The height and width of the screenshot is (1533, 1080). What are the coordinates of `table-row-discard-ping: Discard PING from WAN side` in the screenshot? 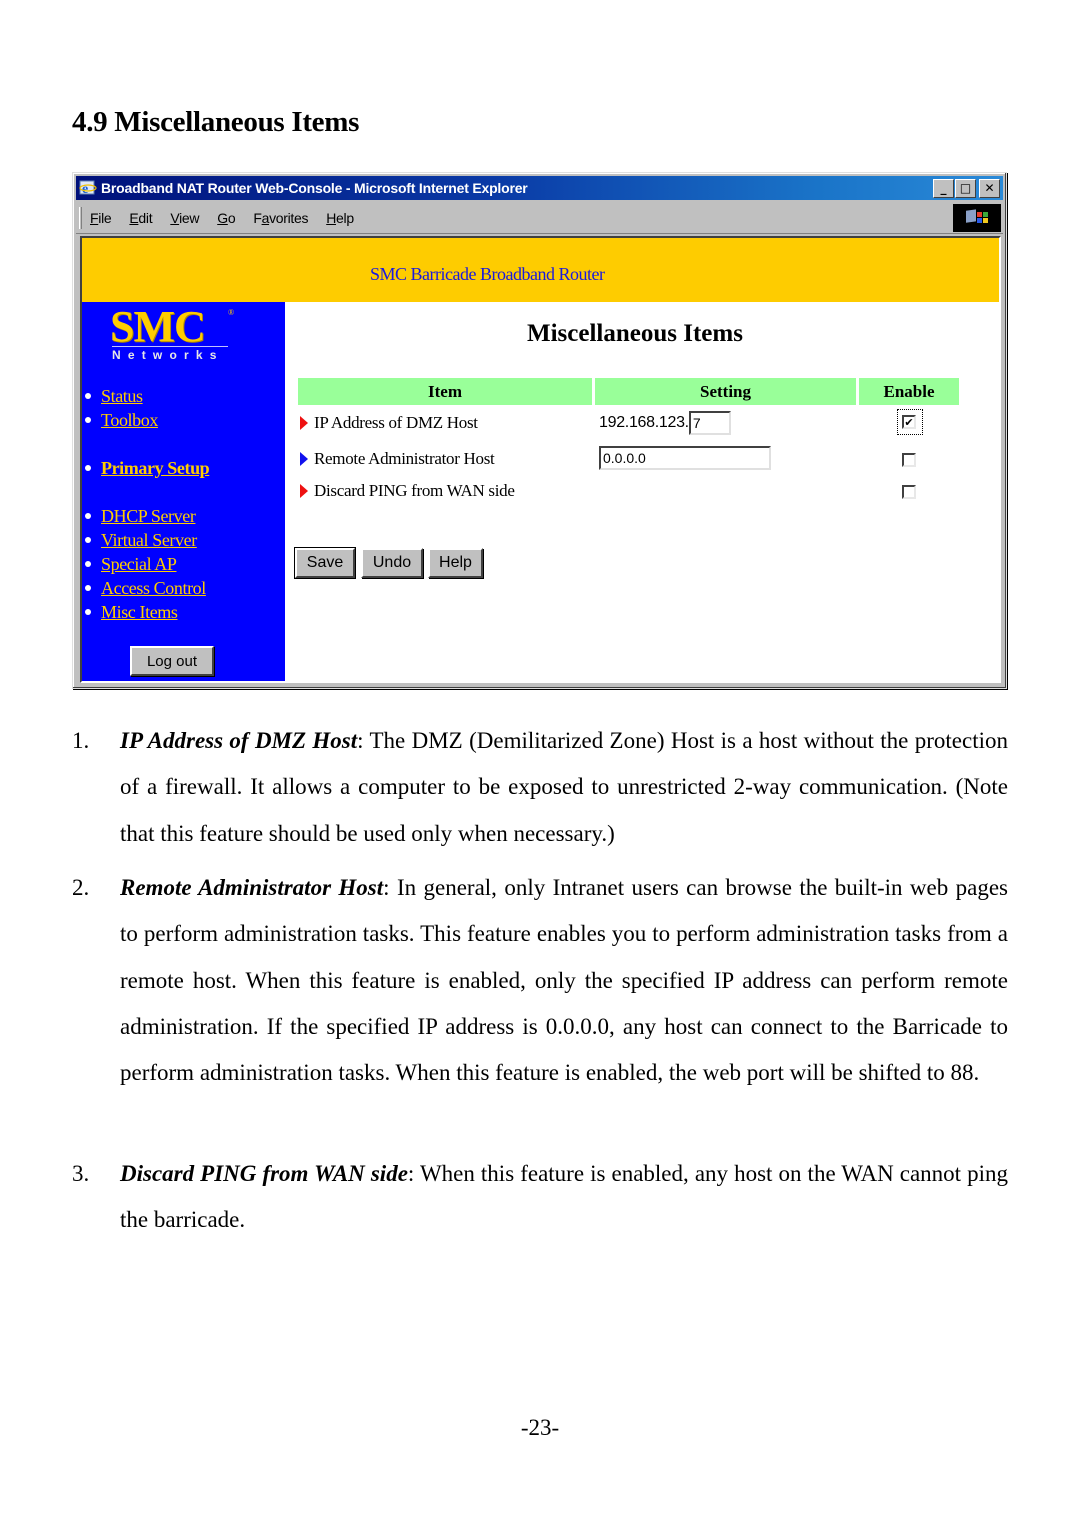 It's located at (407, 491).